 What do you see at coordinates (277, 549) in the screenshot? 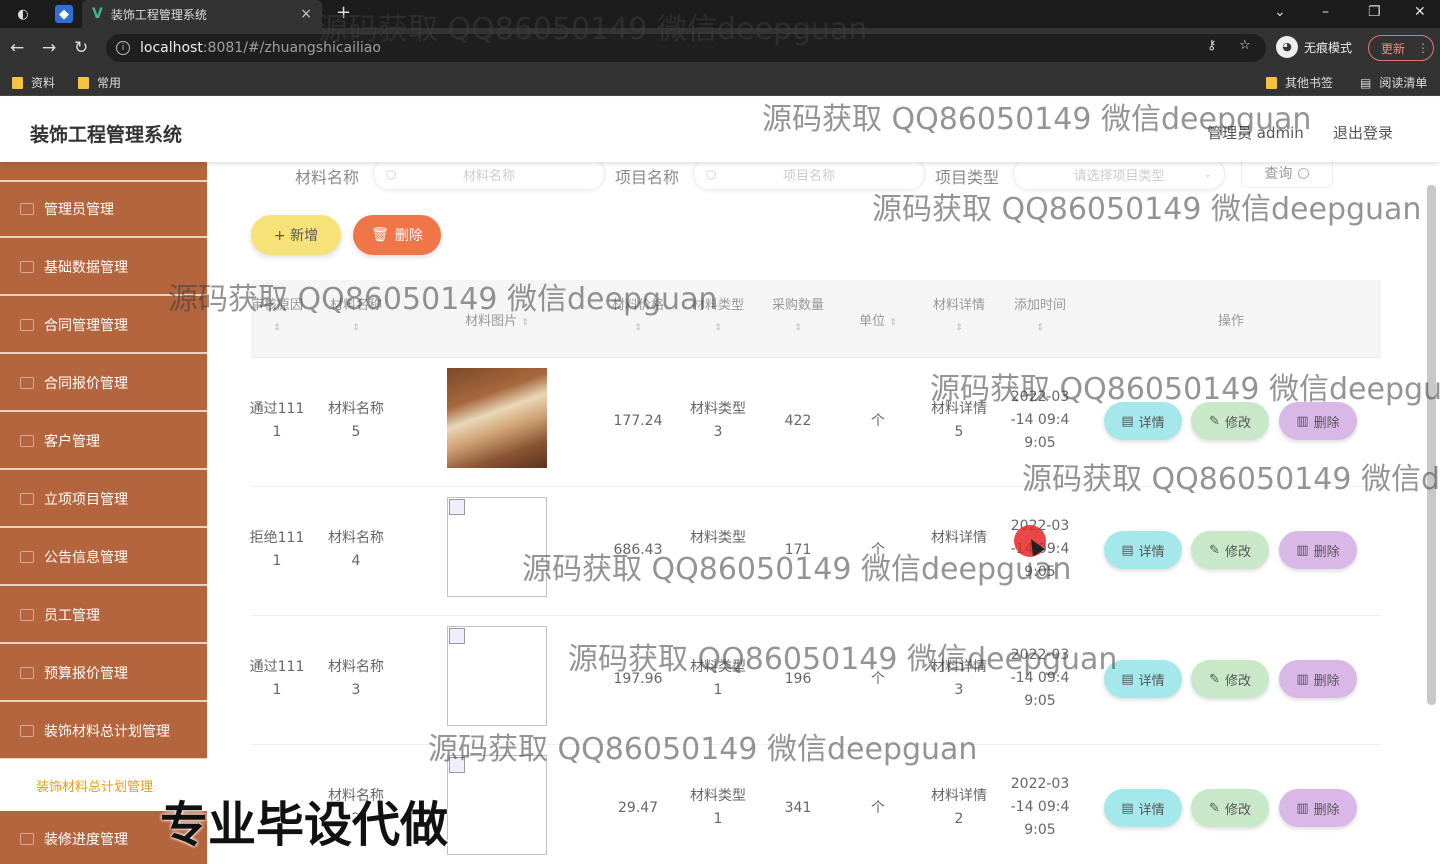
I see `cell-reason: 拒绝111 1` at bounding box center [277, 549].